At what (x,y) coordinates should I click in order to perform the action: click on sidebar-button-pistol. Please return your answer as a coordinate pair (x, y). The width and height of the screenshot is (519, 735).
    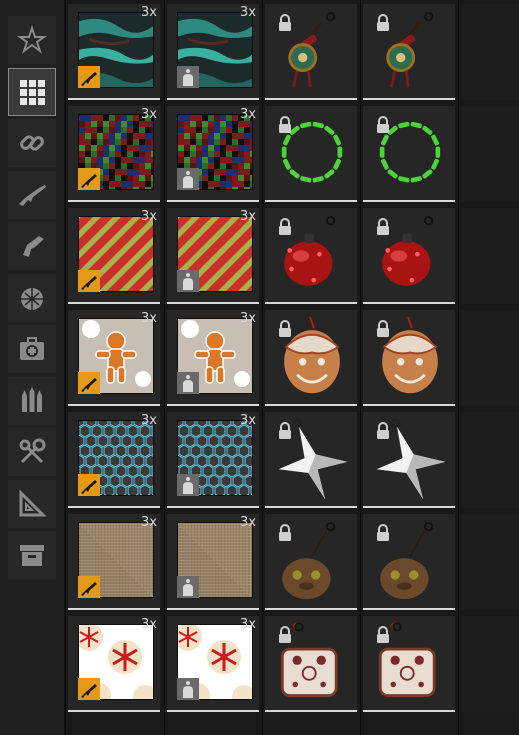
    Looking at the image, I should click on (32, 246).